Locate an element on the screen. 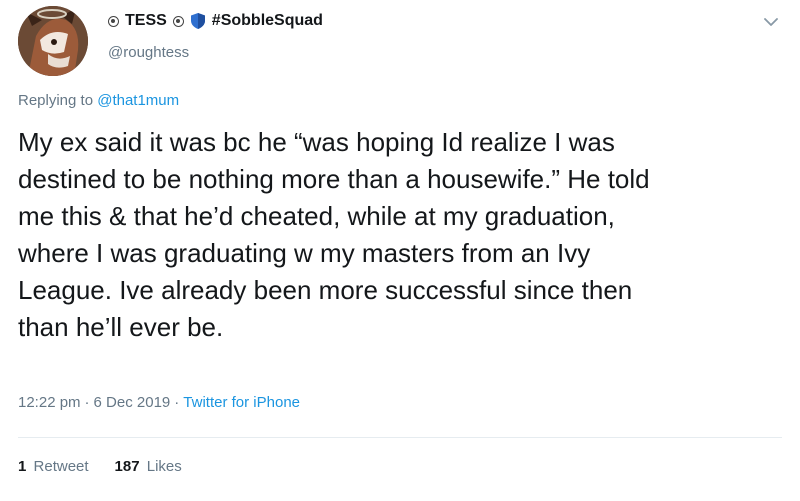 The height and width of the screenshot is (501, 800). avatar-image is located at coordinates (53, 41).